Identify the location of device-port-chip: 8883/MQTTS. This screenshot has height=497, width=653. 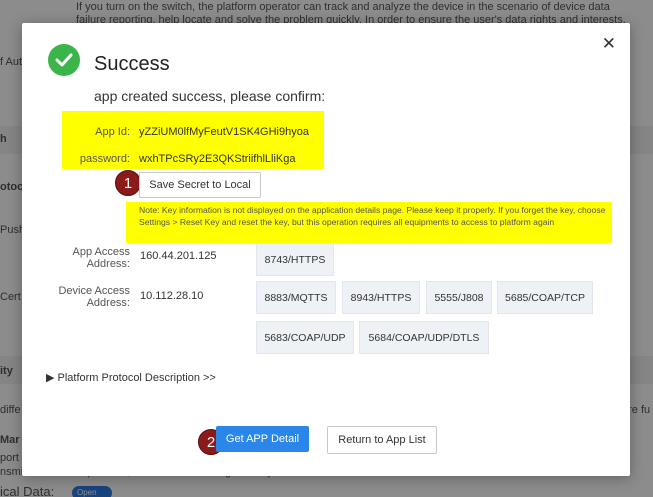
(296, 297).